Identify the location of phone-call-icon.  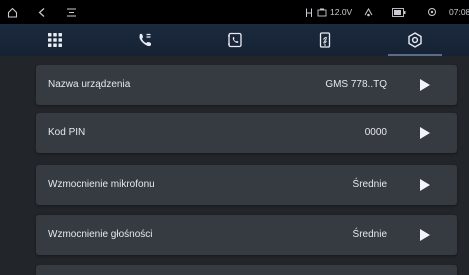
(145, 40).